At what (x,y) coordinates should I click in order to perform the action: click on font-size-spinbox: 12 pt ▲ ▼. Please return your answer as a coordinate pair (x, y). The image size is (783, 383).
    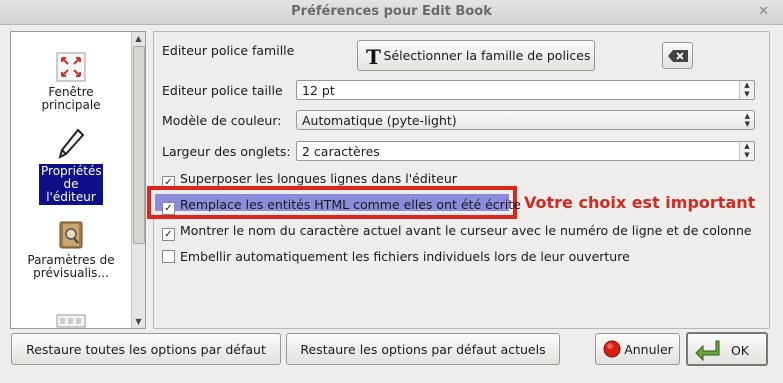
    Looking at the image, I should click on (525, 90).